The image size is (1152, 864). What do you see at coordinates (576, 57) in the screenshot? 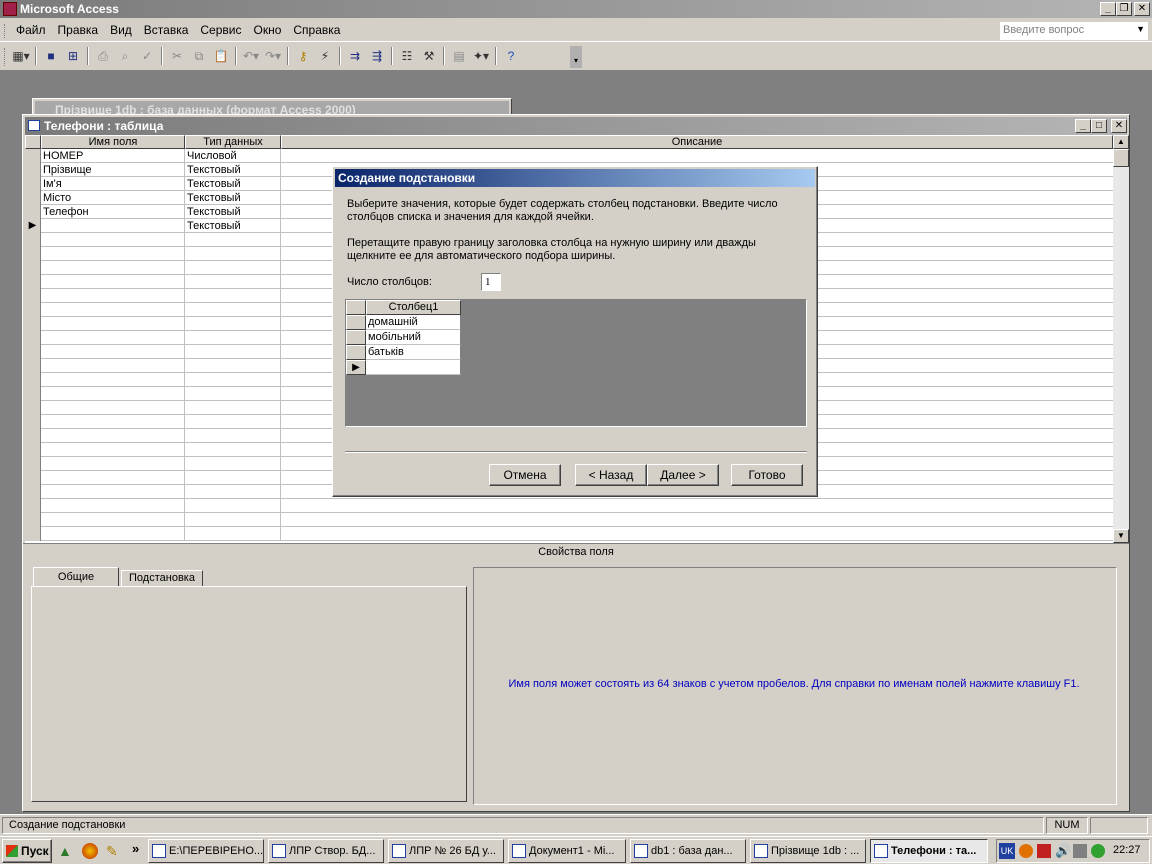
I see `toolbar-options-icon: ▾` at bounding box center [576, 57].